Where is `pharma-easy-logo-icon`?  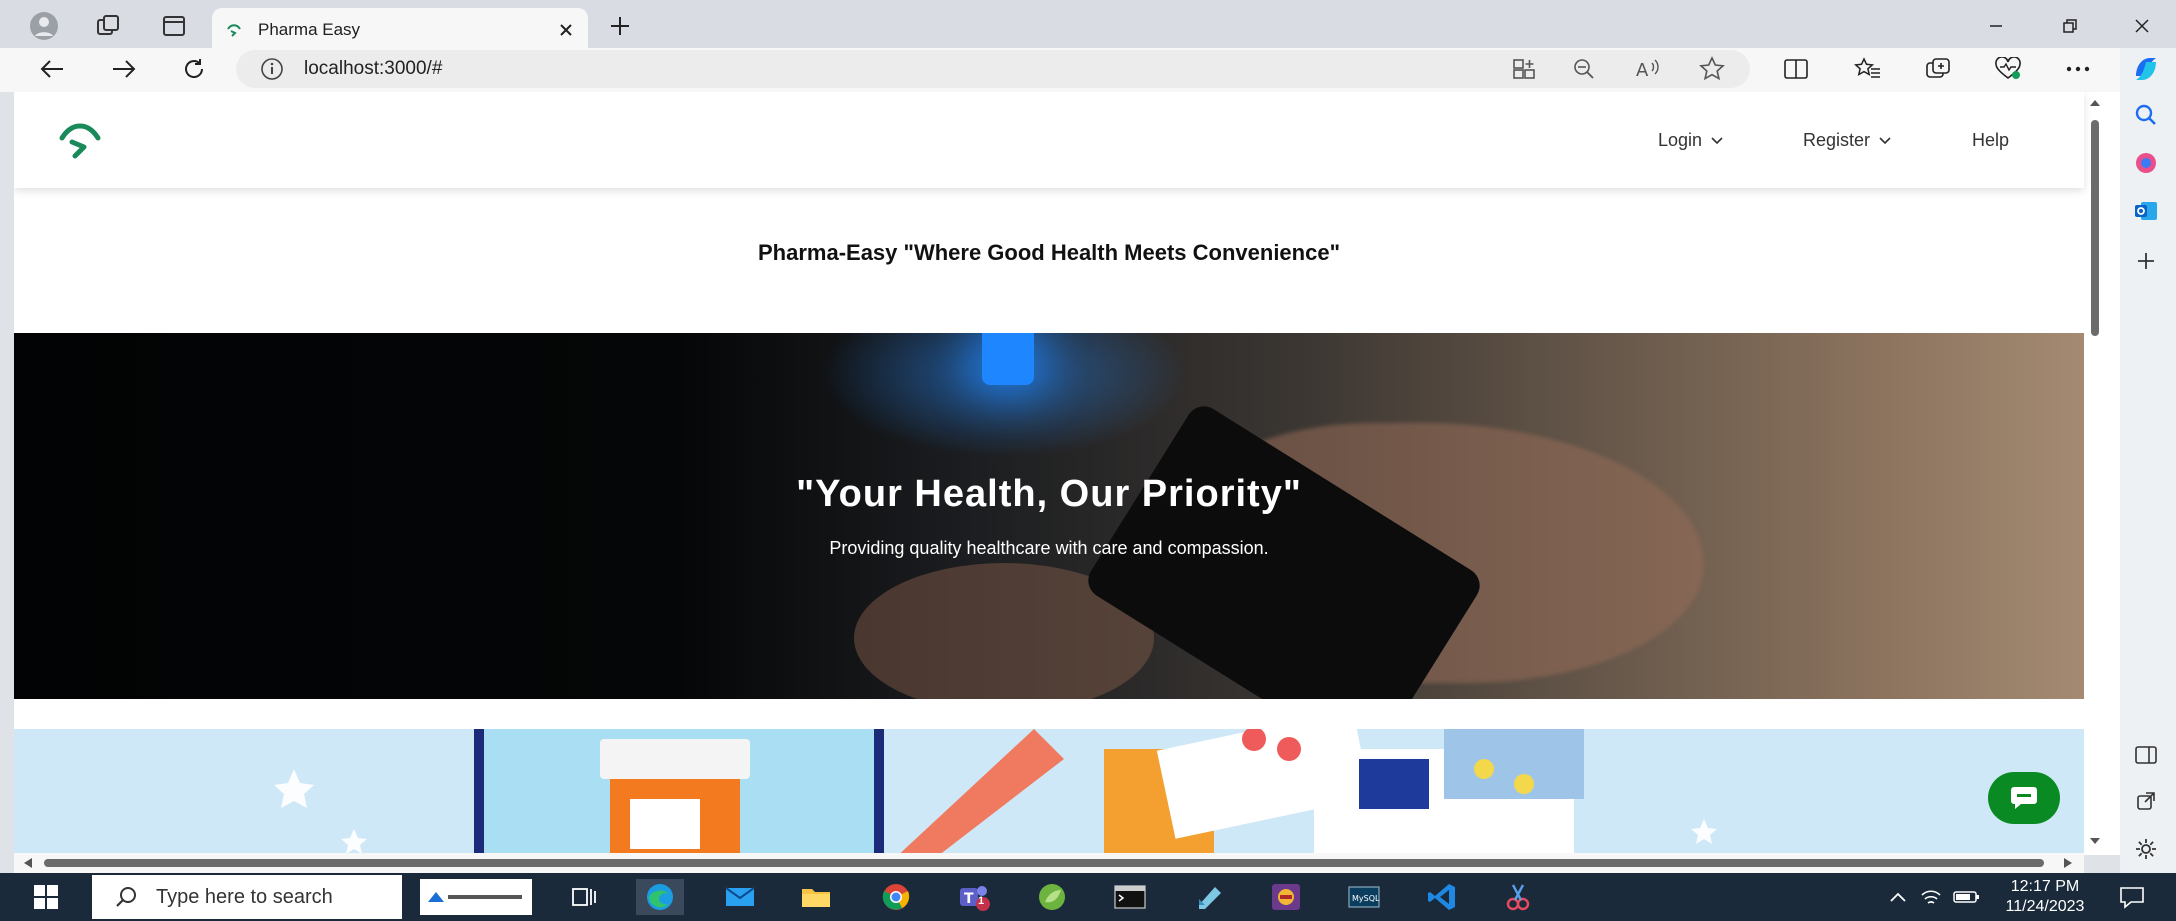
pharma-easy-logo-icon is located at coordinates (80, 140).